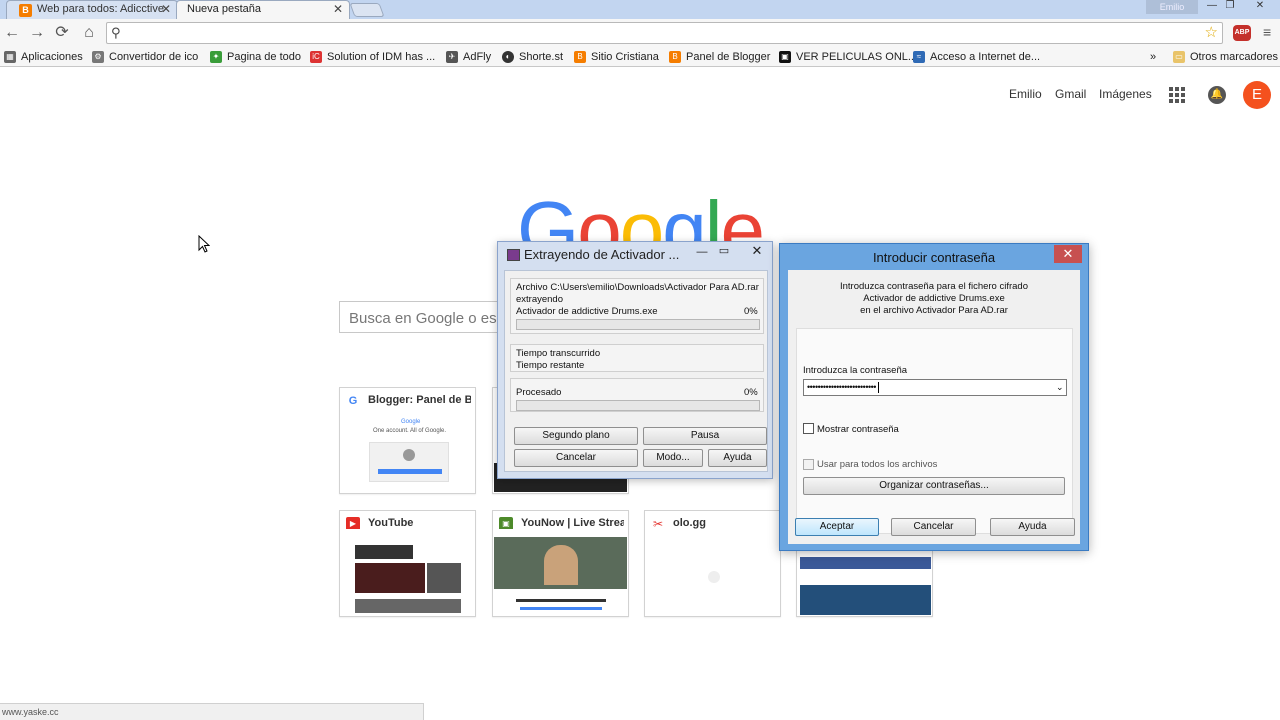  Describe the element at coordinates (580, 57) in the screenshot. I see `blogger-icon: B` at that location.